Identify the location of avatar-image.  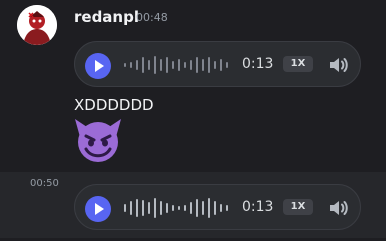
(37, 25).